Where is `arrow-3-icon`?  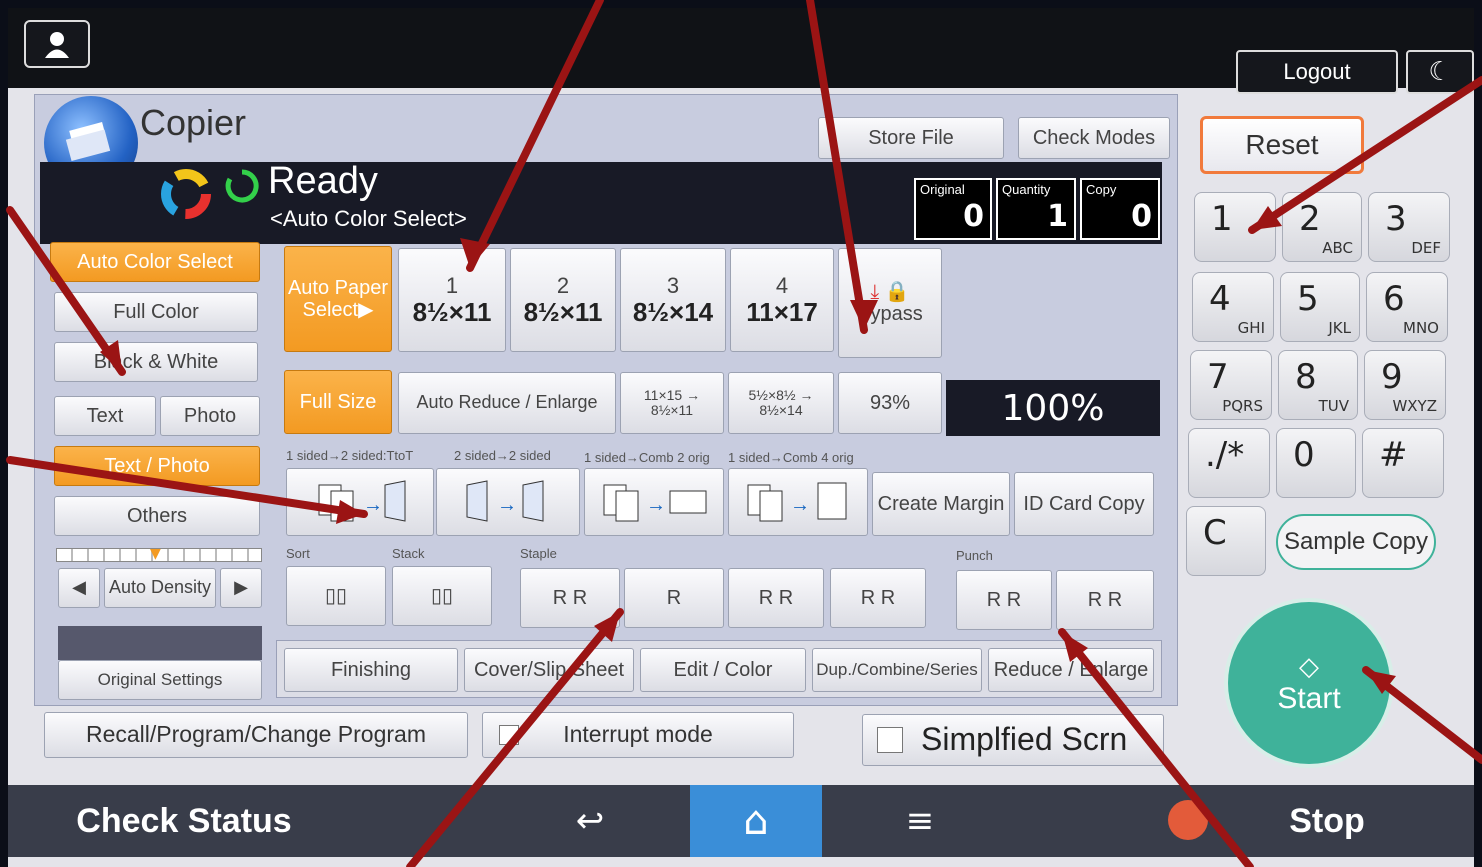
arrow-3-icon is located at coordinates (66, 291).